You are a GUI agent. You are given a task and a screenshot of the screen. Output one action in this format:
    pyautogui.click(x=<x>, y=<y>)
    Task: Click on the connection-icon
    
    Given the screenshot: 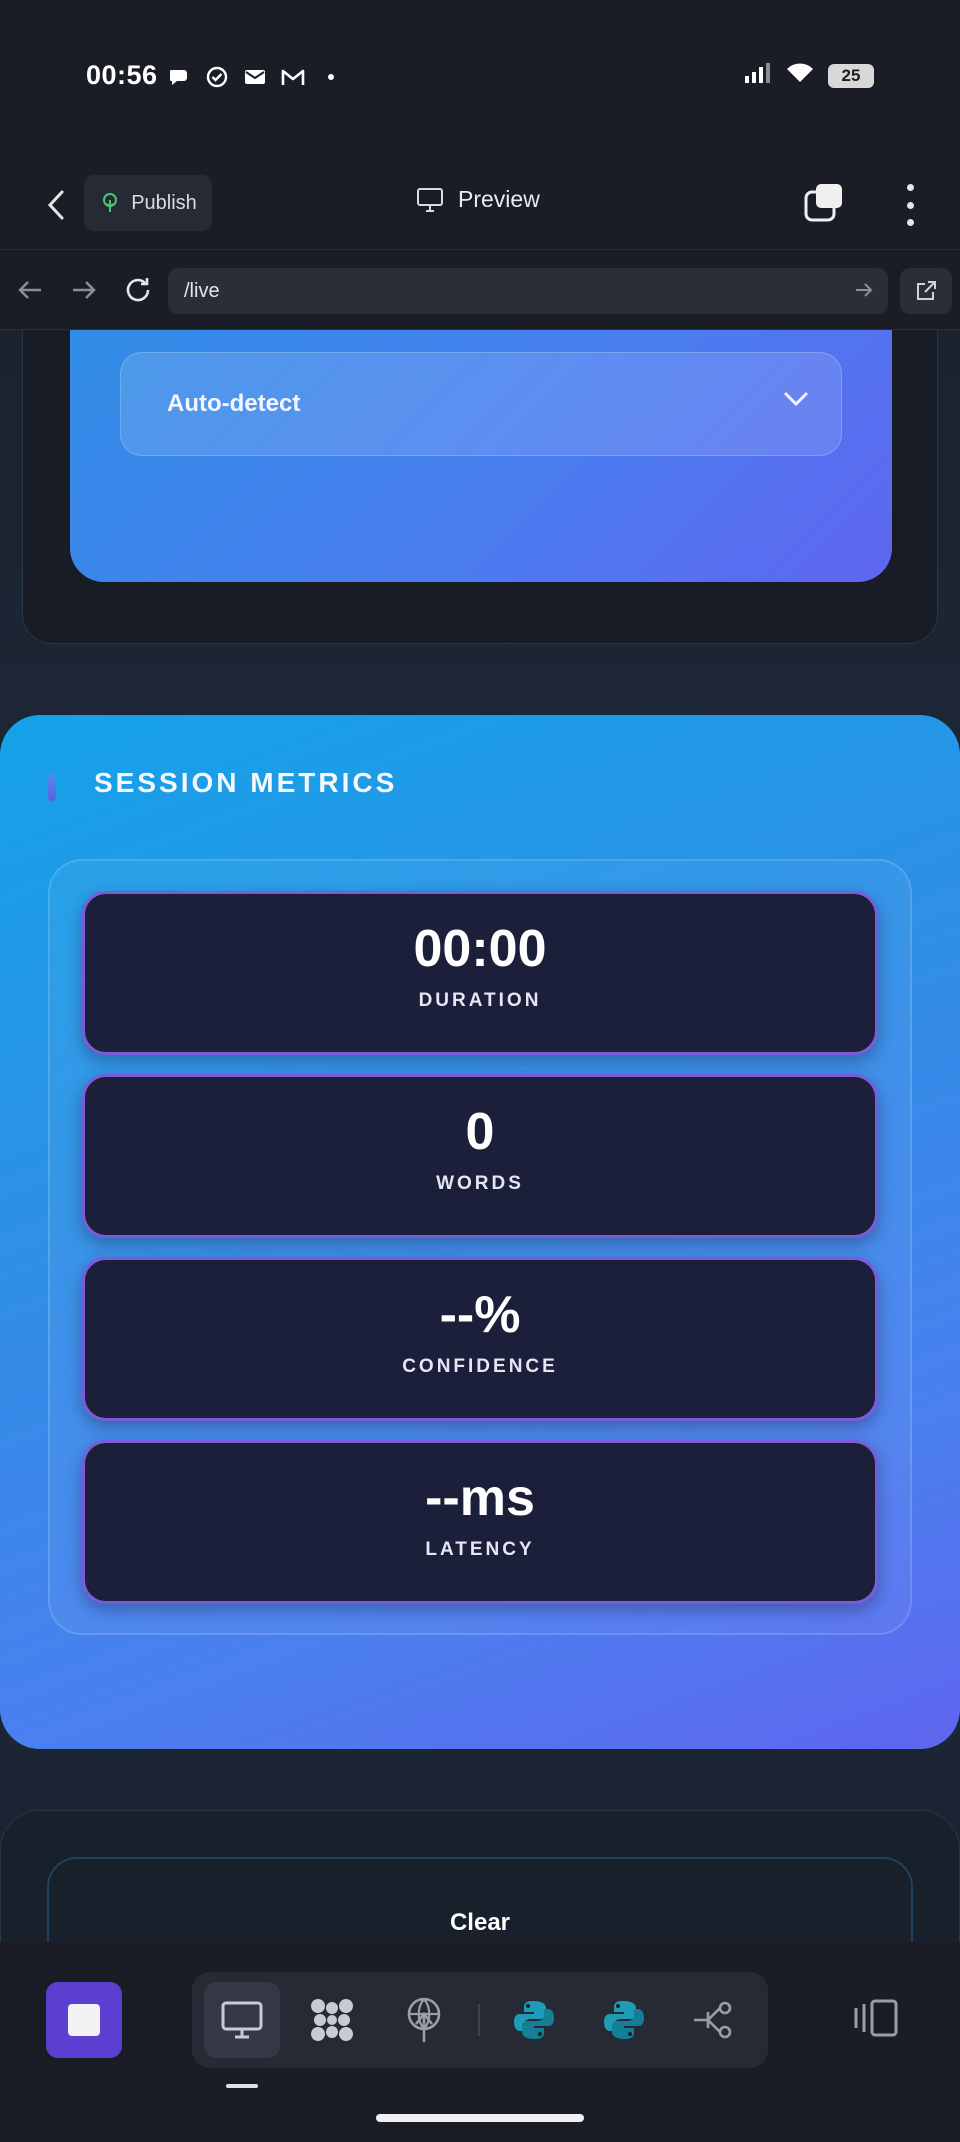 What is the action you would take?
    pyautogui.click(x=713, y=2020)
    